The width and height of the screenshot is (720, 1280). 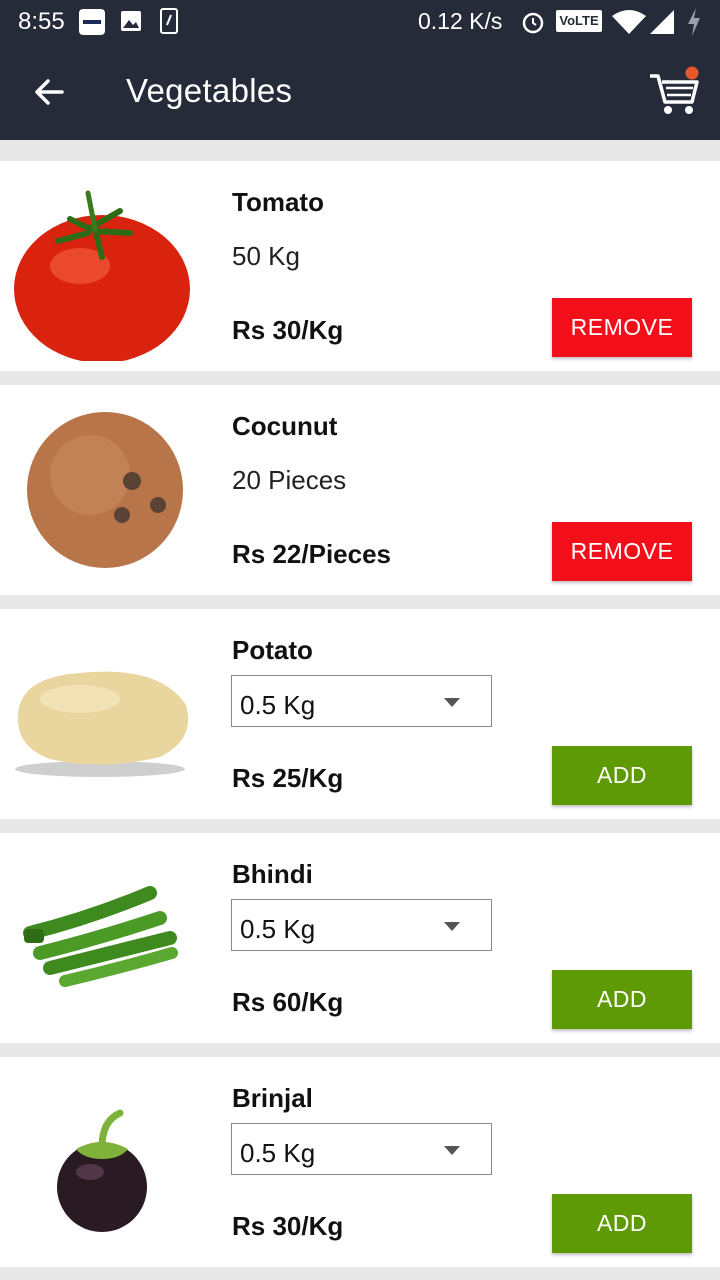 What do you see at coordinates (105, 490) in the screenshot?
I see `coconut-image` at bounding box center [105, 490].